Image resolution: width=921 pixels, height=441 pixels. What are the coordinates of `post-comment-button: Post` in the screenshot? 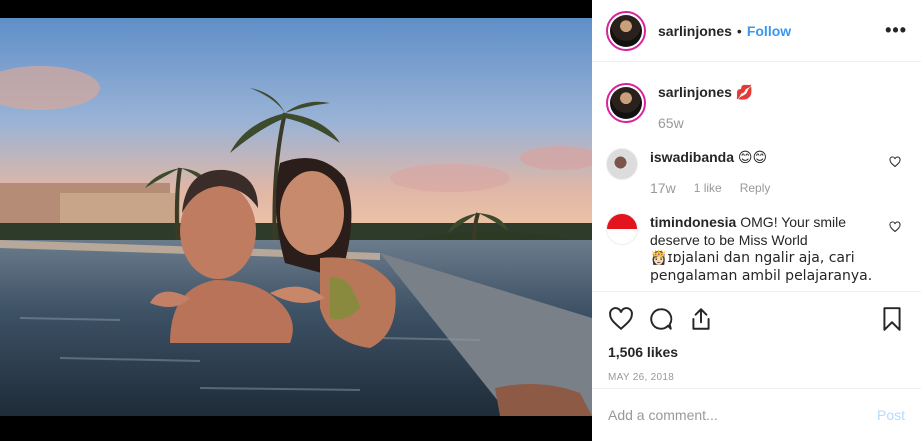 It's located at (891, 415).